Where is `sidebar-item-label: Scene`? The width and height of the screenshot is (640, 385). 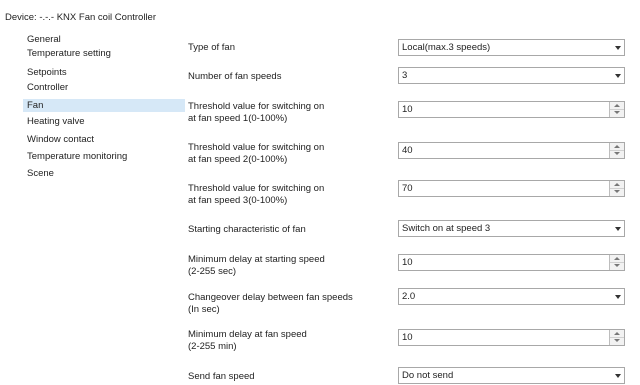 sidebar-item-label: Scene is located at coordinates (40, 173).